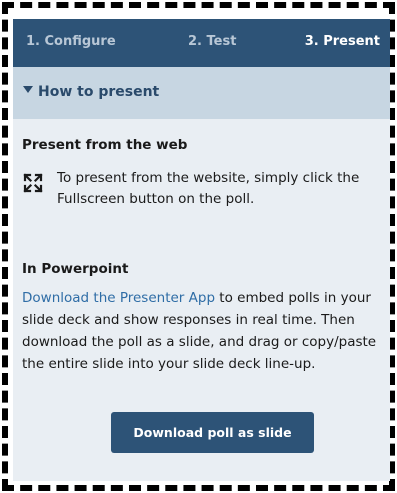 Image resolution: width=397 pixels, height=493 pixels. I want to click on tab-test: 2. Test, so click(212, 43).